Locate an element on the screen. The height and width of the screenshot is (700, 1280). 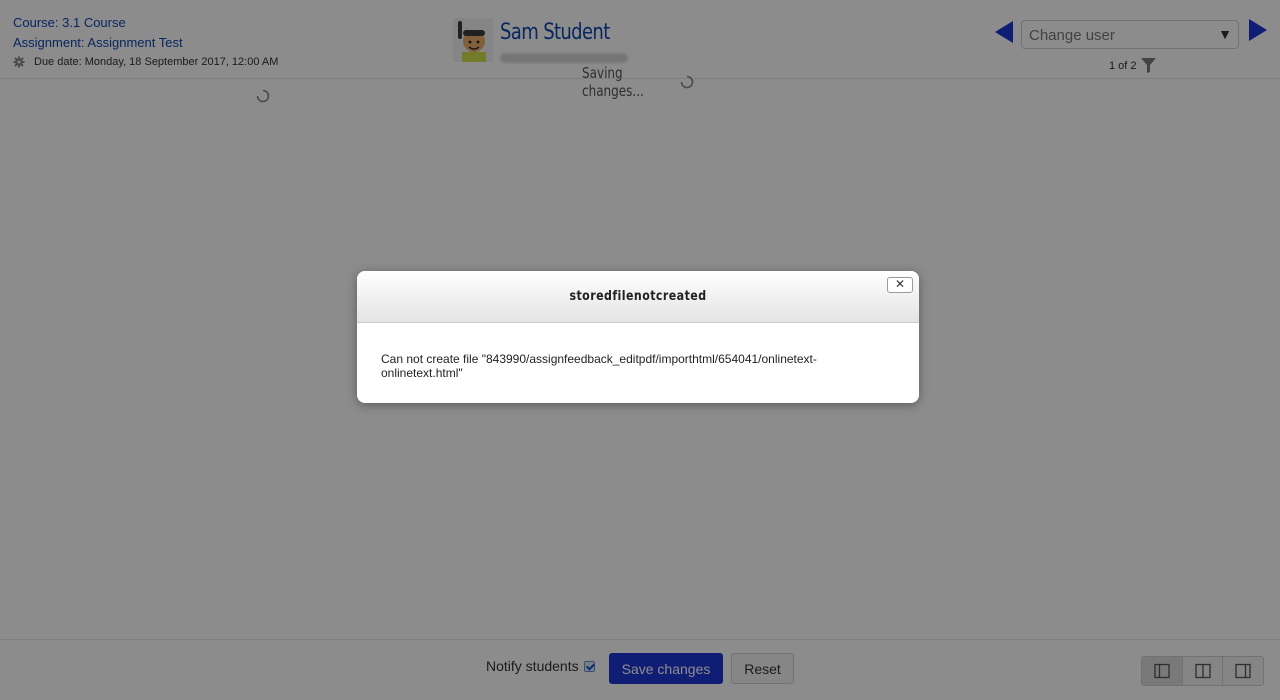
dialog-header: storedfilenotcreated ✕ is located at coordinates (638, 297).